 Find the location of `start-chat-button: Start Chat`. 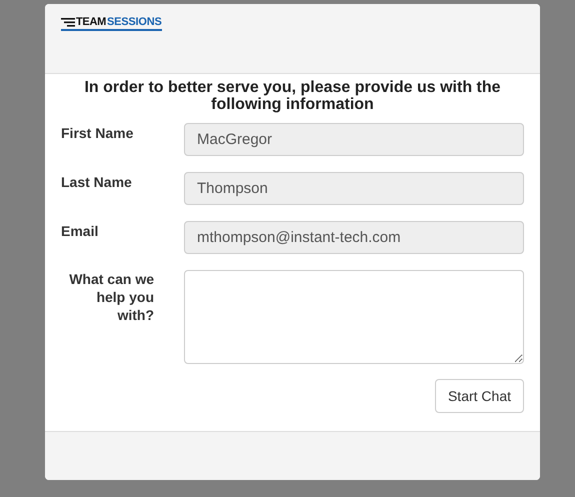

start-chat-button: Start Chat is located at coordinates (479, 396).